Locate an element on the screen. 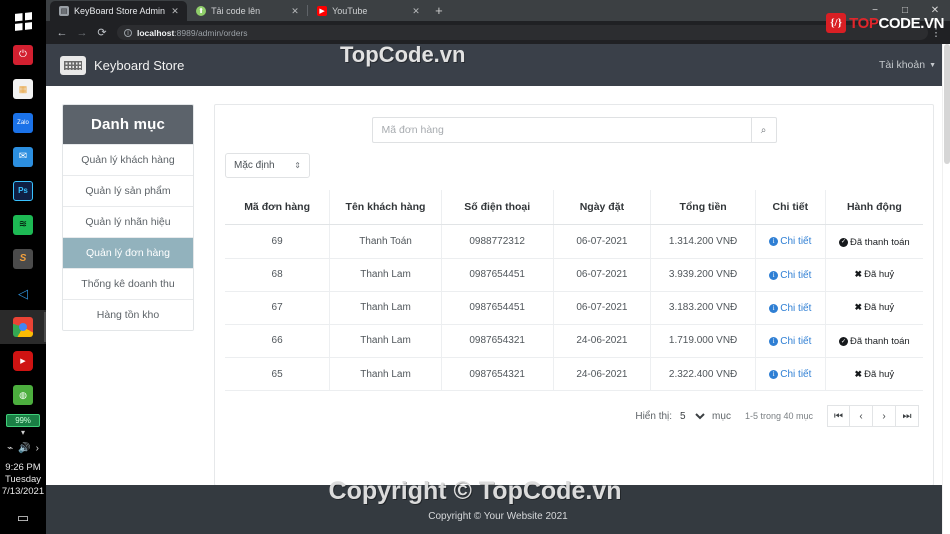 This screenshot has height=534, width=950. pagination-buttons: ⏮ ‹ › ⏭ is located at coordinates (873, 416).